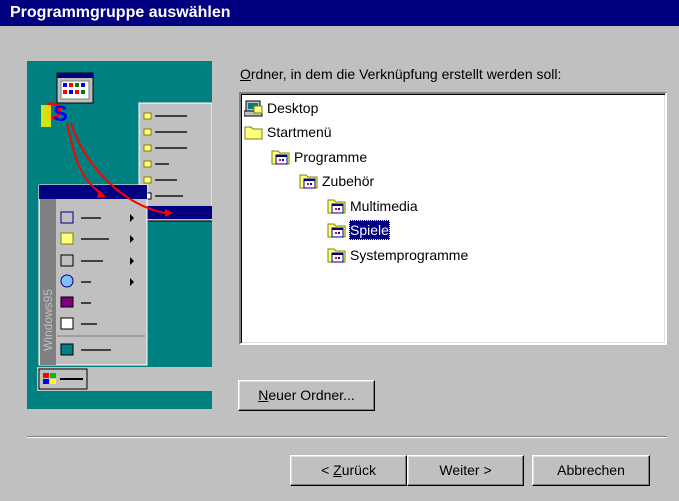 Image resolution: width=679 pixels, height=501 pixels. What do you see at coordinates (591, 470) in the screenshot?
I see `cancel-button: Abbrechen` at bounding box center [591, 470].